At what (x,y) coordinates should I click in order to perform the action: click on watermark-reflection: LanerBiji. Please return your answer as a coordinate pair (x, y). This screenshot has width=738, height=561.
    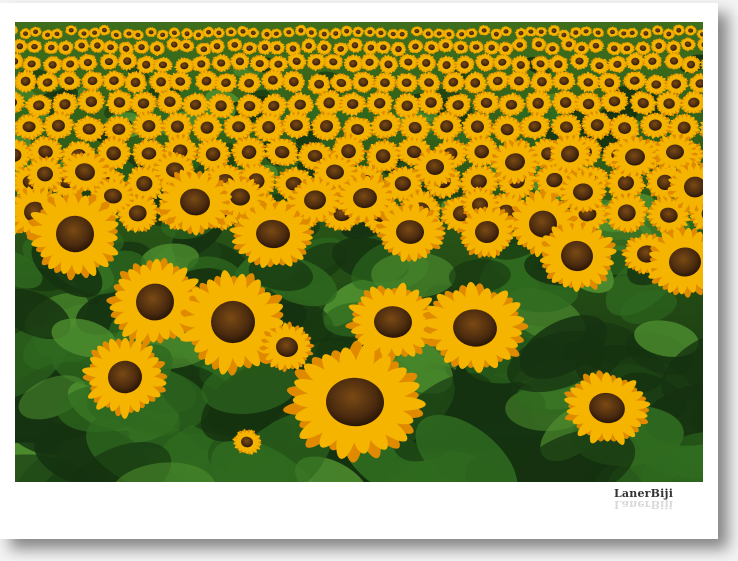
    Looking at the image, I should click on (644, 504).